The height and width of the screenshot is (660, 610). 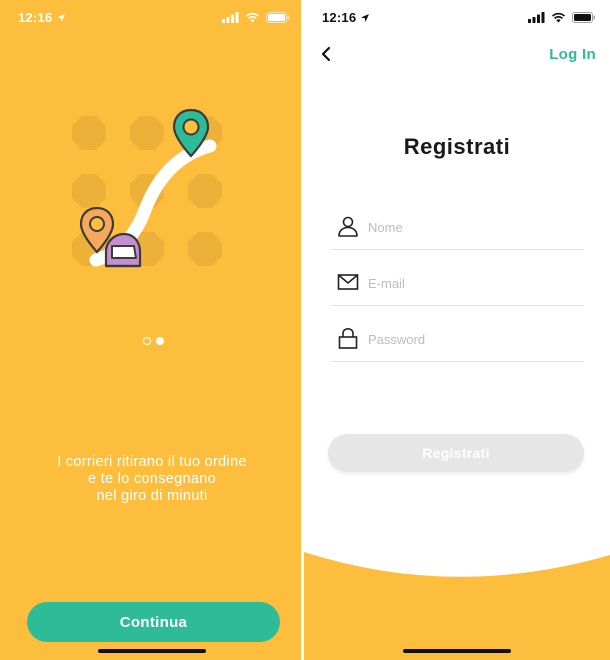 I want to click on register-button: Registrati, so click(x=456, y=453).